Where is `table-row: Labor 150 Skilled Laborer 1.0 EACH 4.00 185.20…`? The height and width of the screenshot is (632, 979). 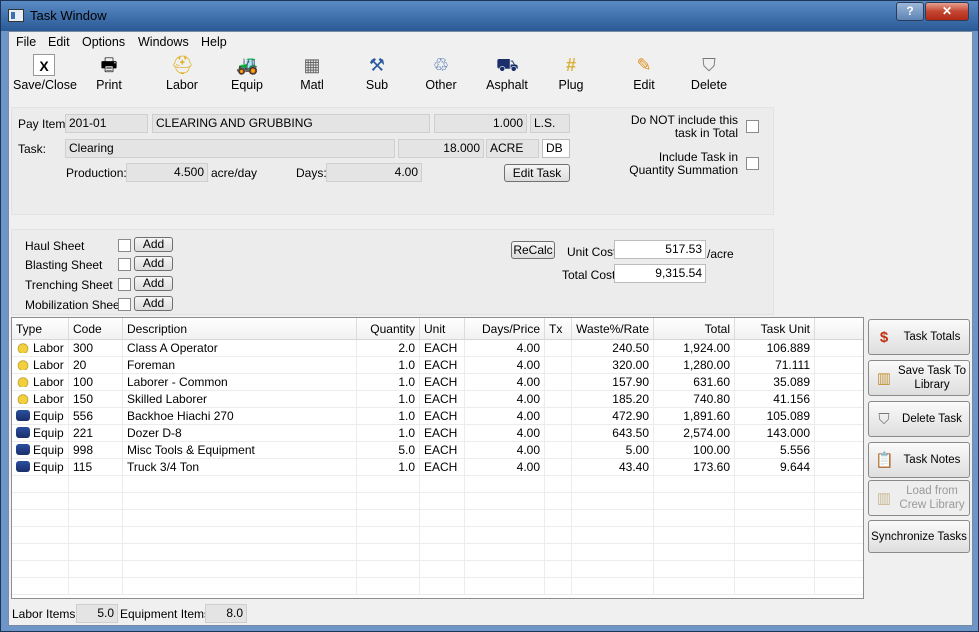
table-row: Labor 150 Skilled Laborer 1.0 EACH 4.00 185.20… is located at coordinates (437, 399).